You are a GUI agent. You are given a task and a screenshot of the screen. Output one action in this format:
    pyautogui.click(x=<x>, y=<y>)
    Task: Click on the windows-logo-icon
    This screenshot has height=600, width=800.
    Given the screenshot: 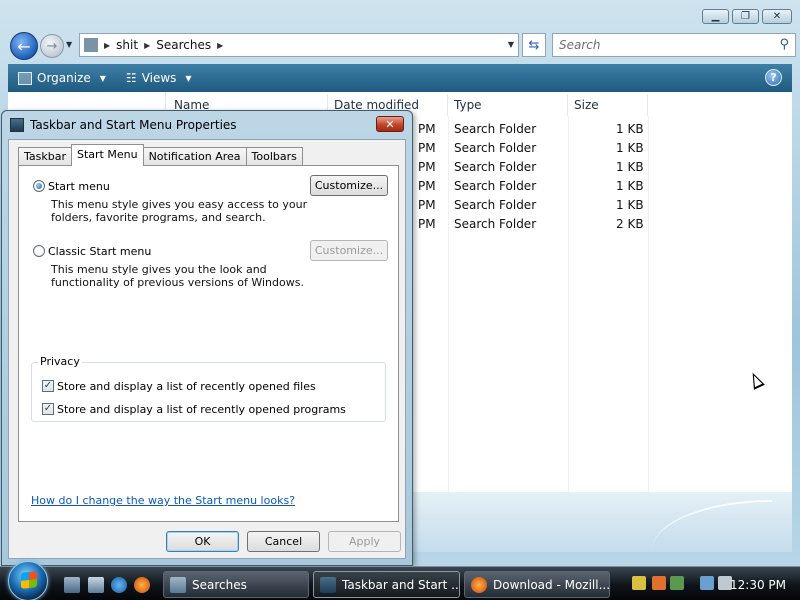 What is the action you would take?
    pyautogui.click(x=29, y=580)
    